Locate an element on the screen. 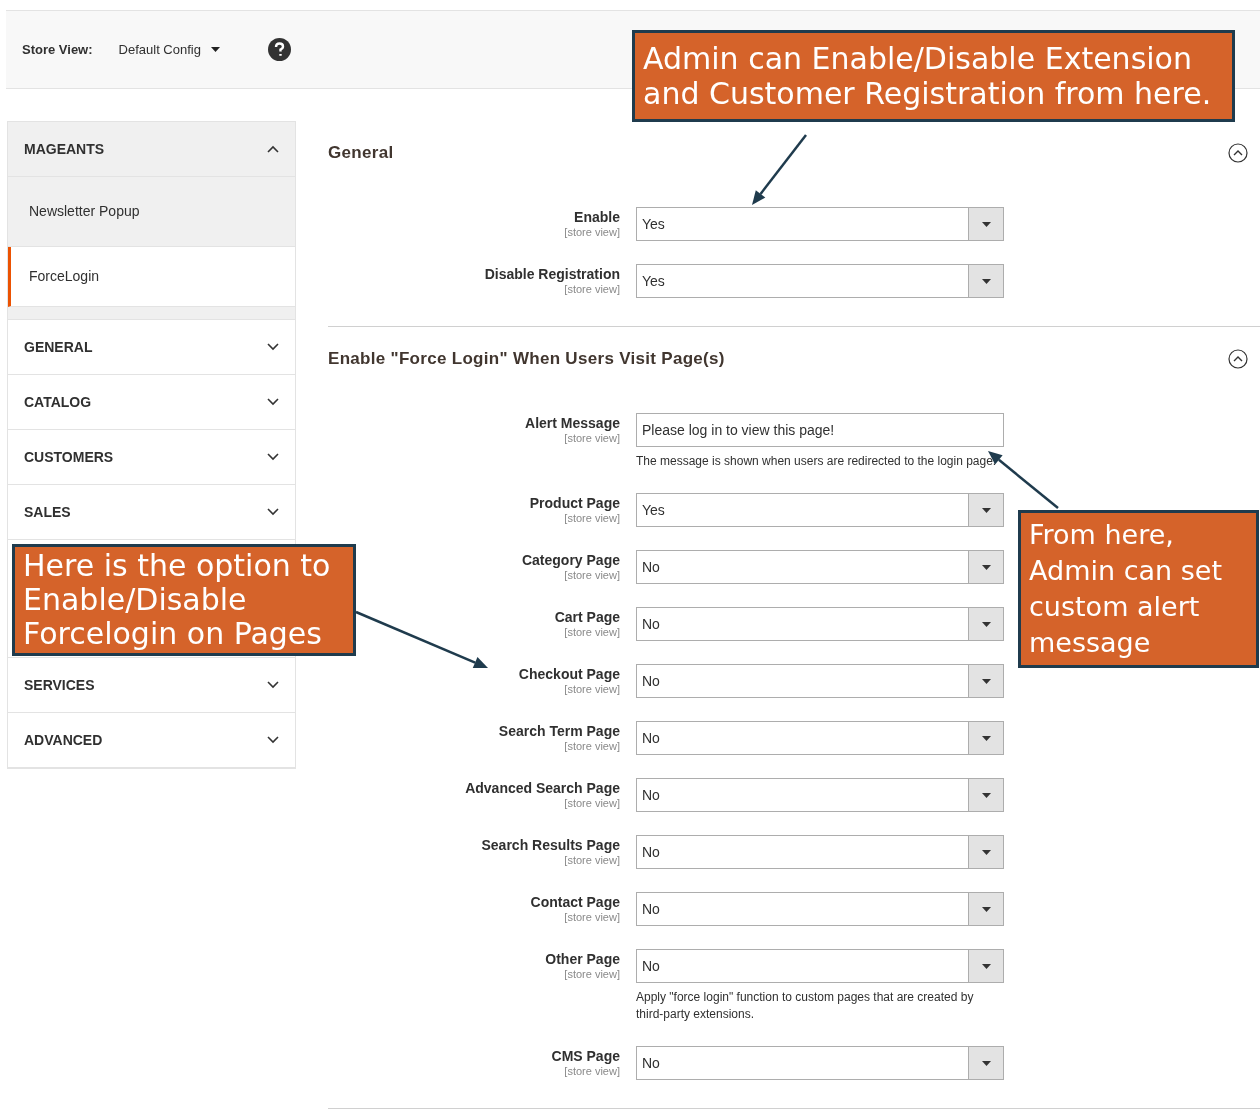  field-label: Advanced Search Page is located at coordinates (542, 788).